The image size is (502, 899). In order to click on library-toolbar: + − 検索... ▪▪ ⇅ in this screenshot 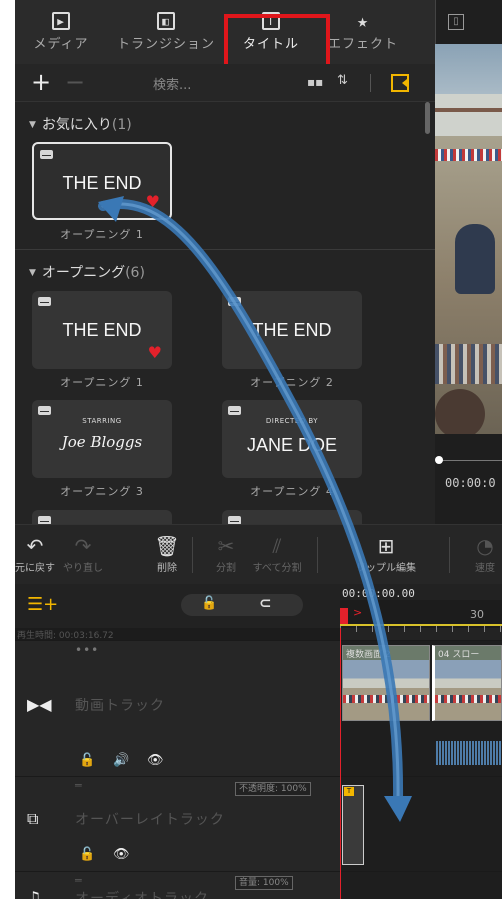, I will do `click(225, 83)`.